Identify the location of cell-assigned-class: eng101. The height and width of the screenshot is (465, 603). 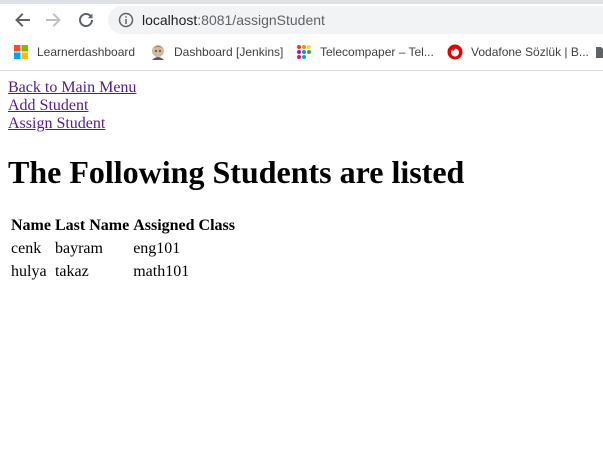
(157, 248).